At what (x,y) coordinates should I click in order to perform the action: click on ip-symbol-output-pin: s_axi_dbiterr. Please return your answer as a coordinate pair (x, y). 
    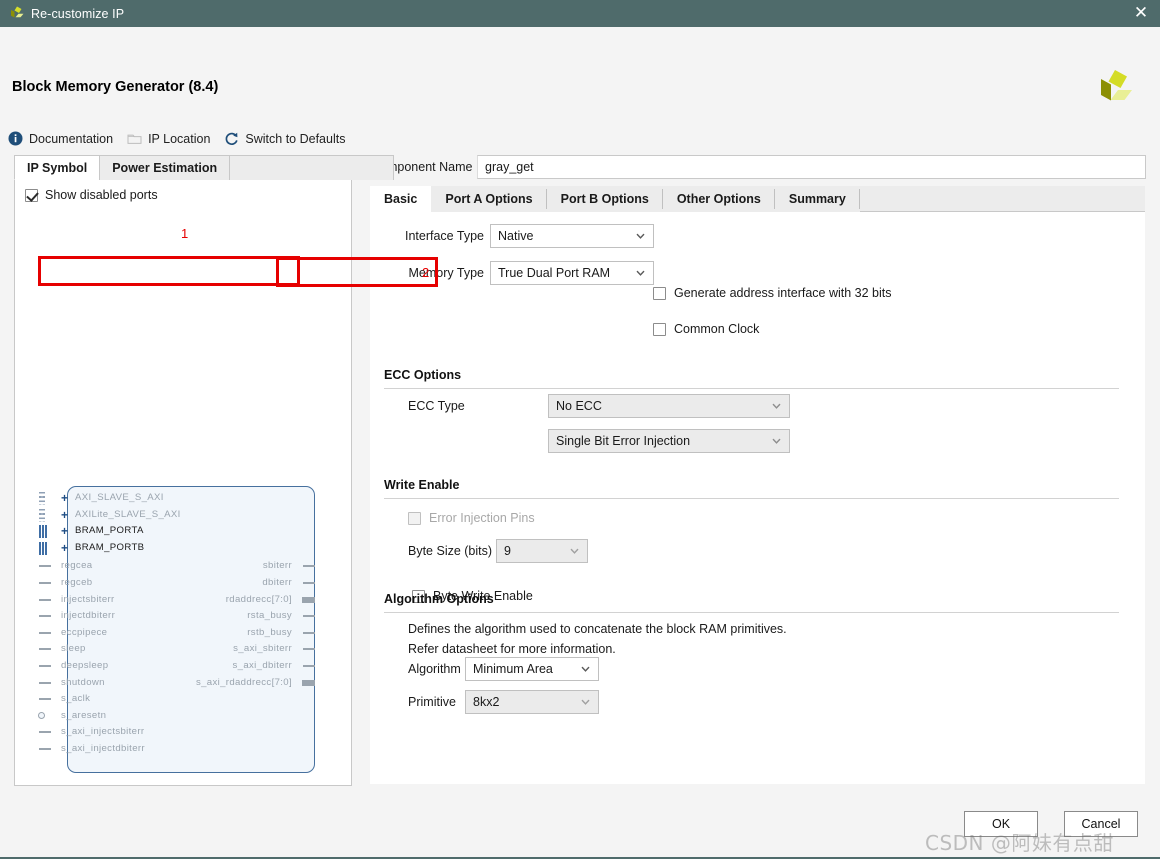
    Looking at the image, I should click on (184, 667).